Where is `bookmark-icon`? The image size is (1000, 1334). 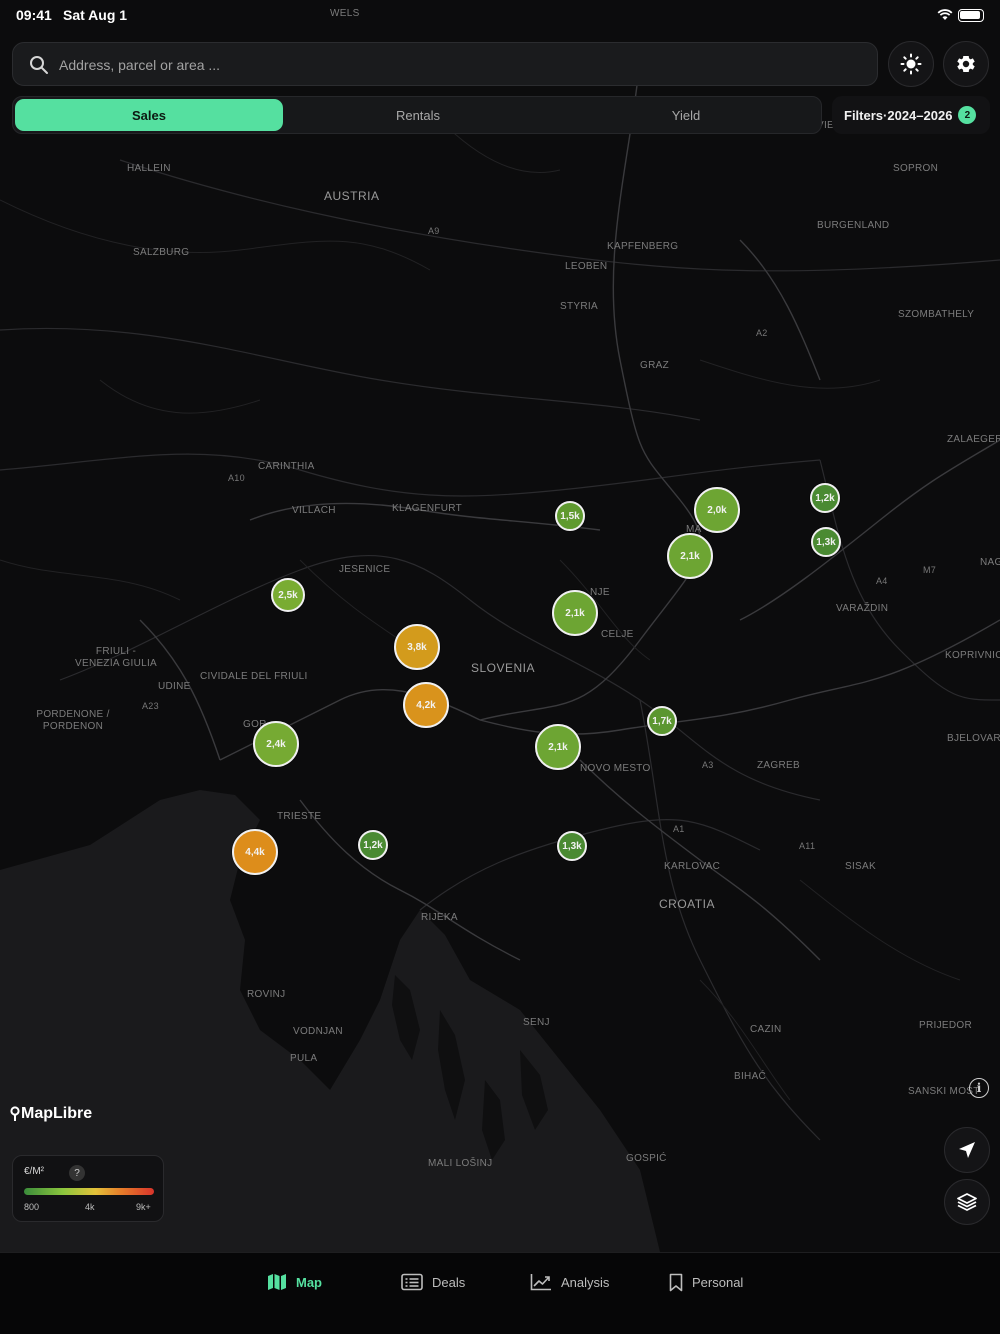 bookmark-icon is located at coordinates (676, 1282).